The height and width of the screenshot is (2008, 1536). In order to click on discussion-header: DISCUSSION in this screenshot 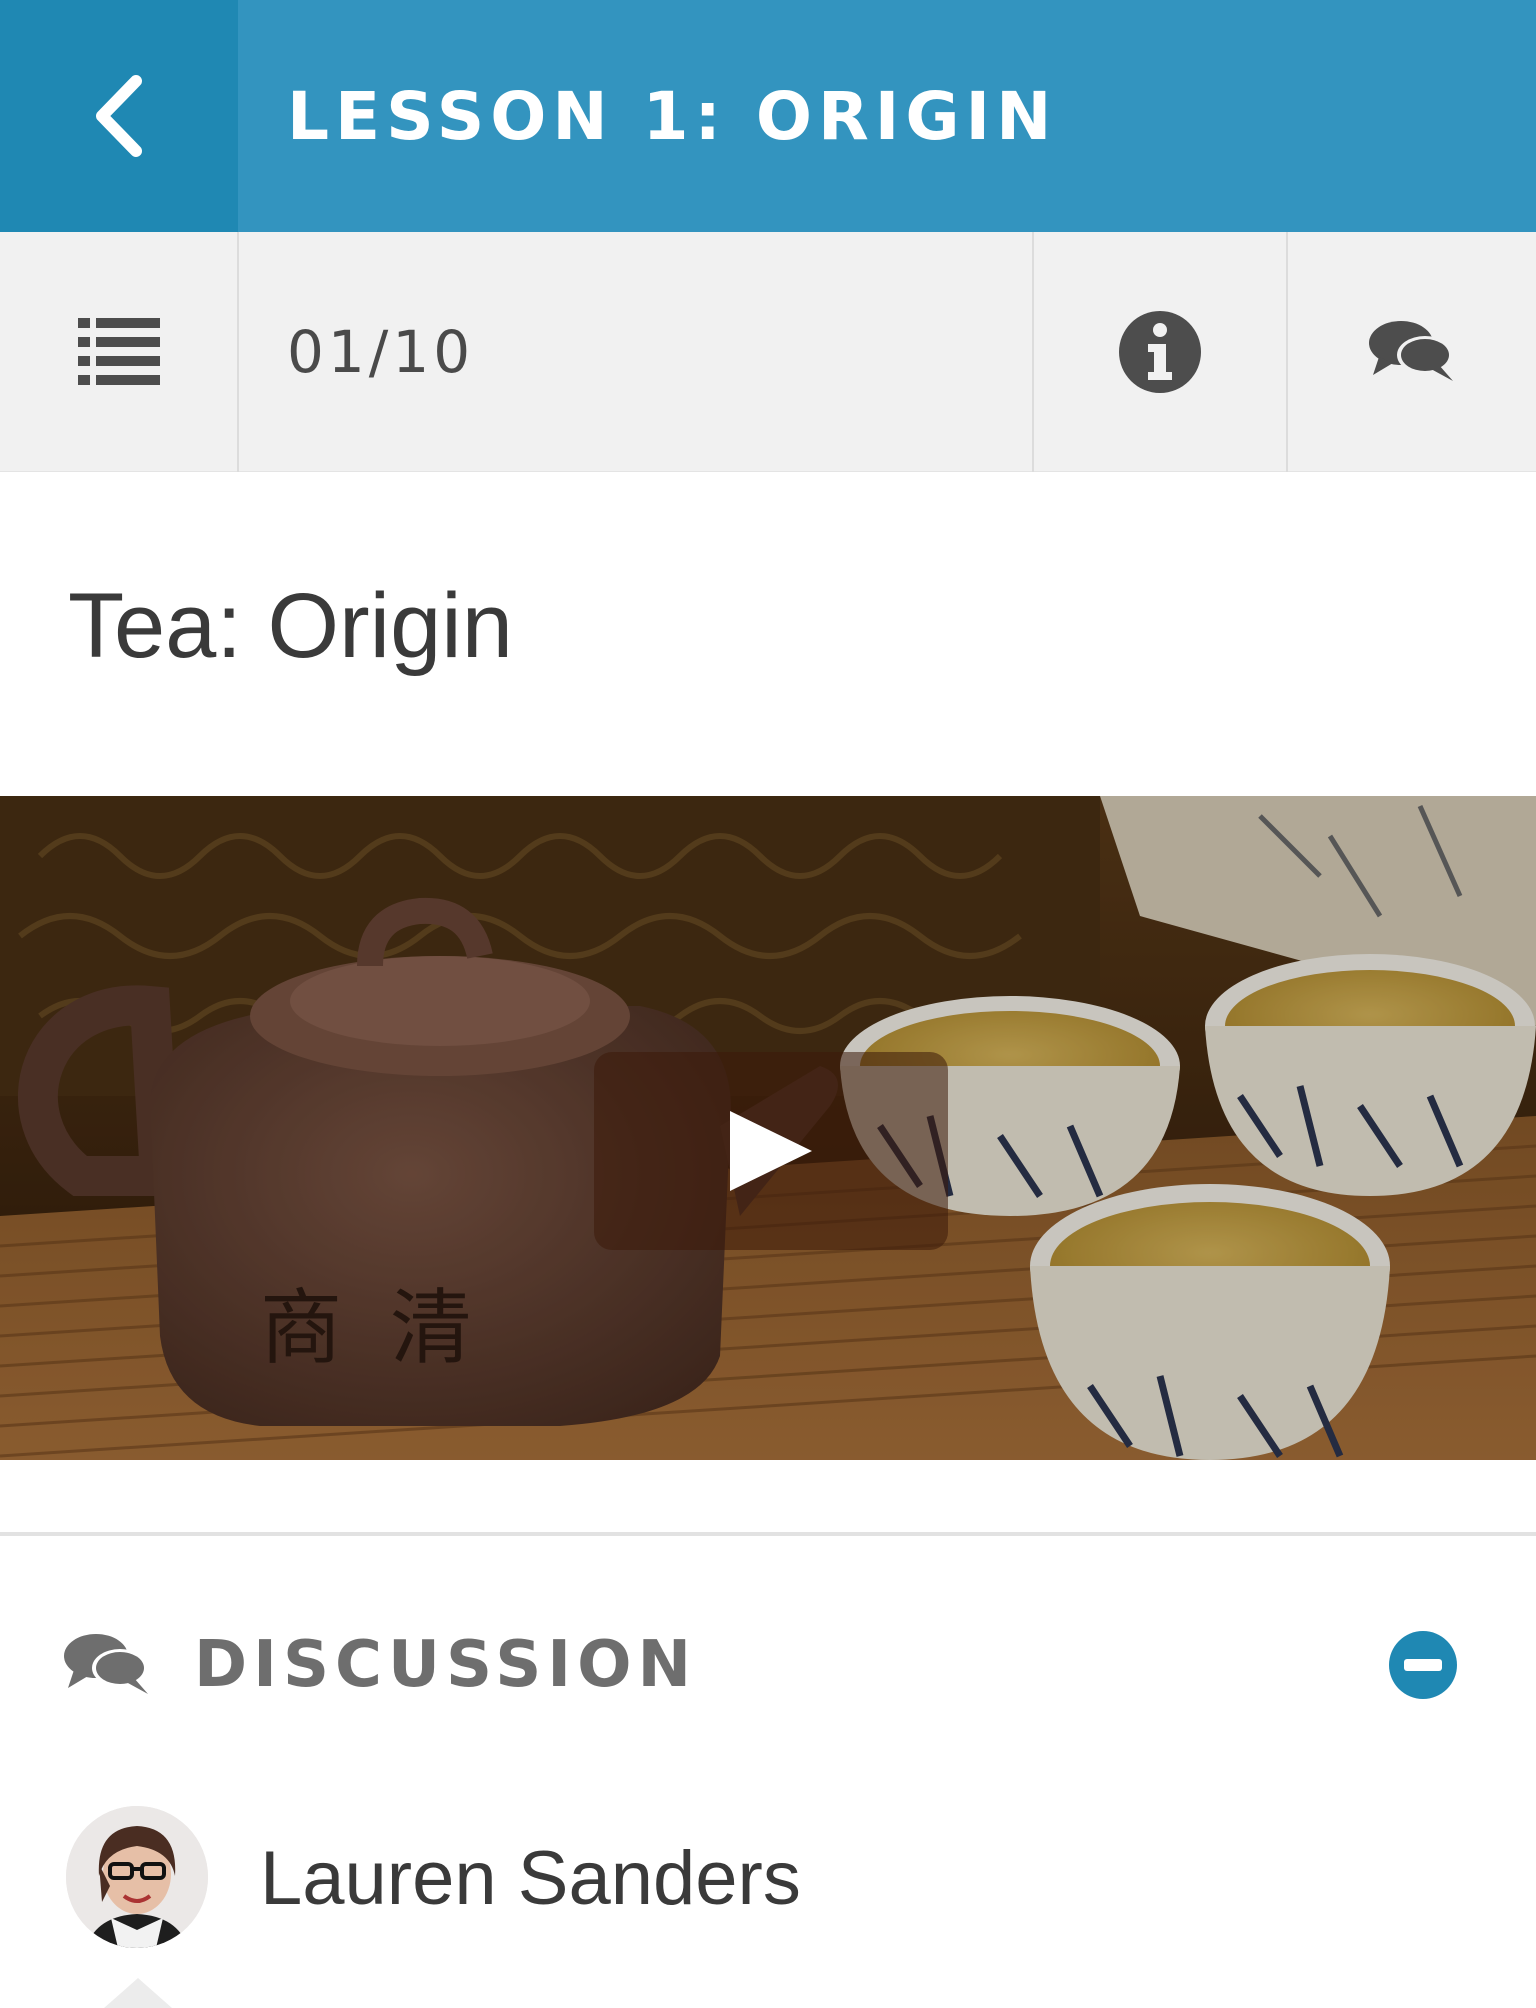, I will do `click(768, 1665)`.